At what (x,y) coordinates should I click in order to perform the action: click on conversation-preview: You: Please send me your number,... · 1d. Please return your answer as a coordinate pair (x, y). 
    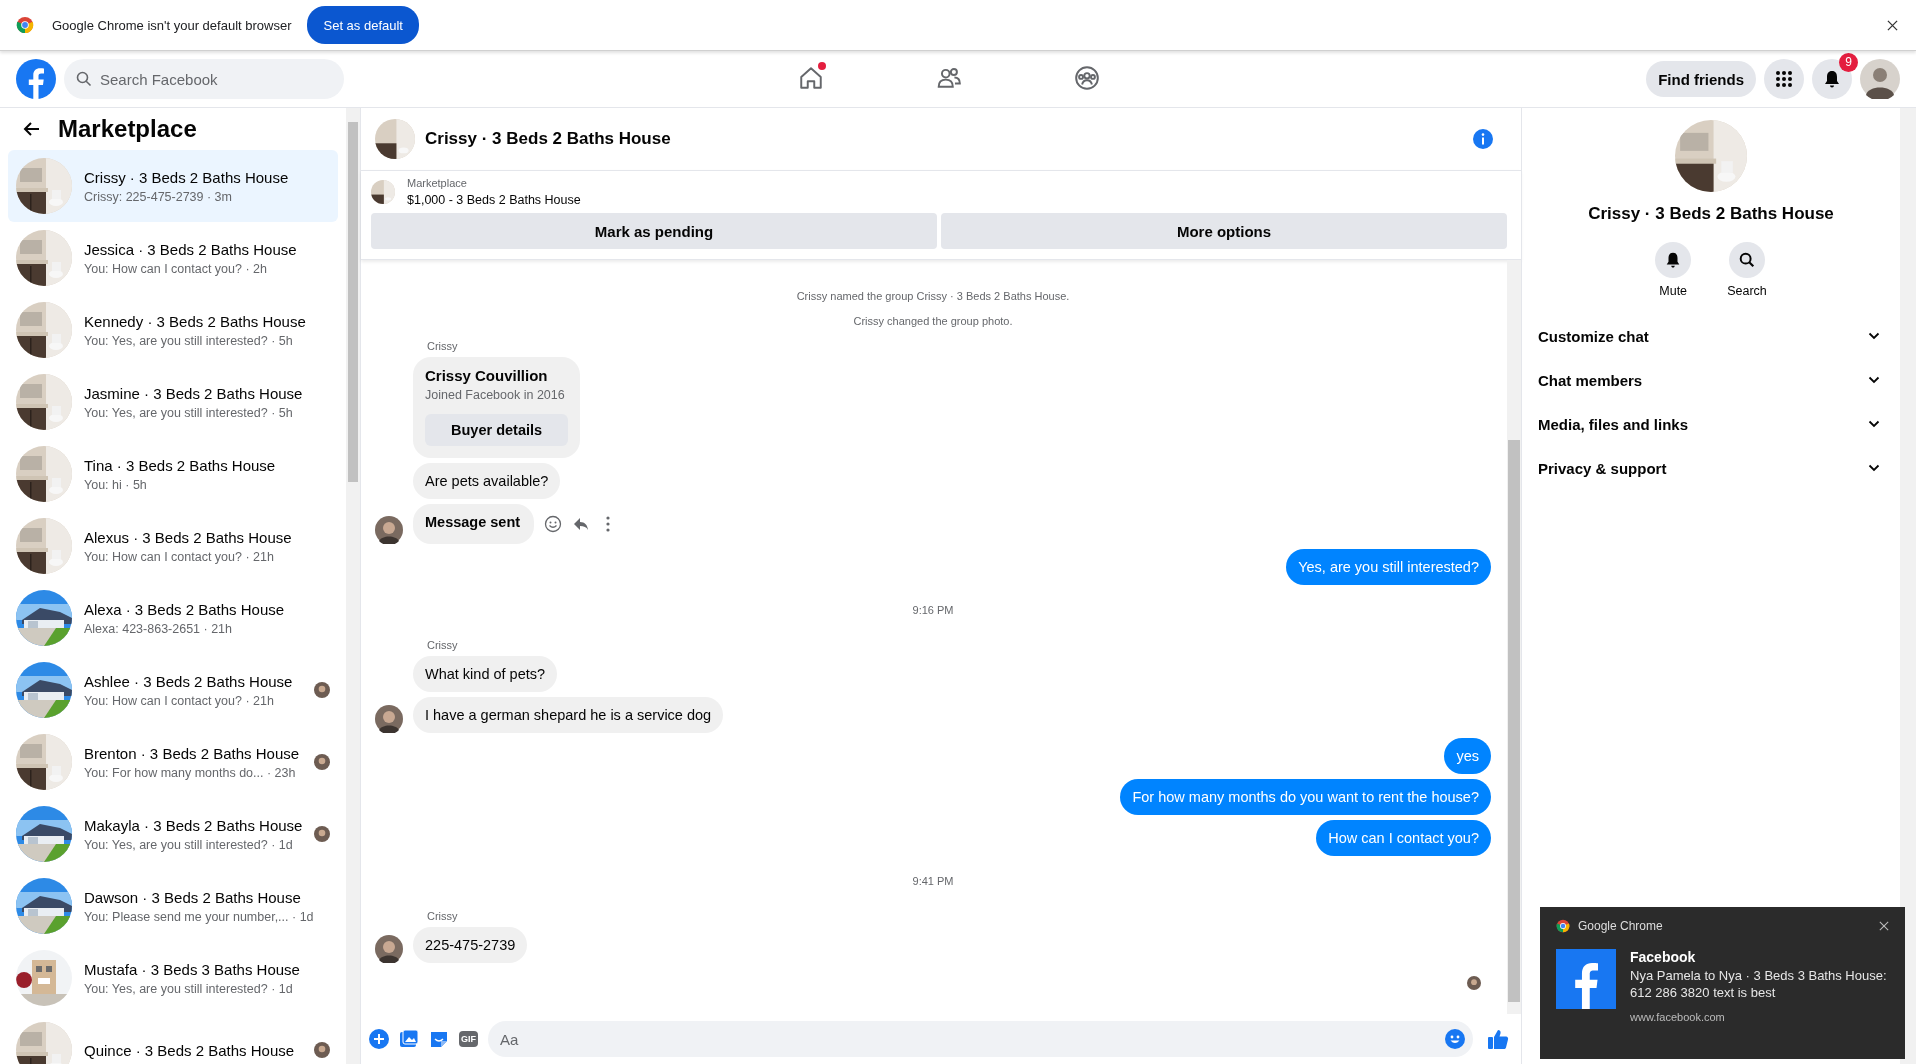
    Looking at the image, I should click on (199, 916).